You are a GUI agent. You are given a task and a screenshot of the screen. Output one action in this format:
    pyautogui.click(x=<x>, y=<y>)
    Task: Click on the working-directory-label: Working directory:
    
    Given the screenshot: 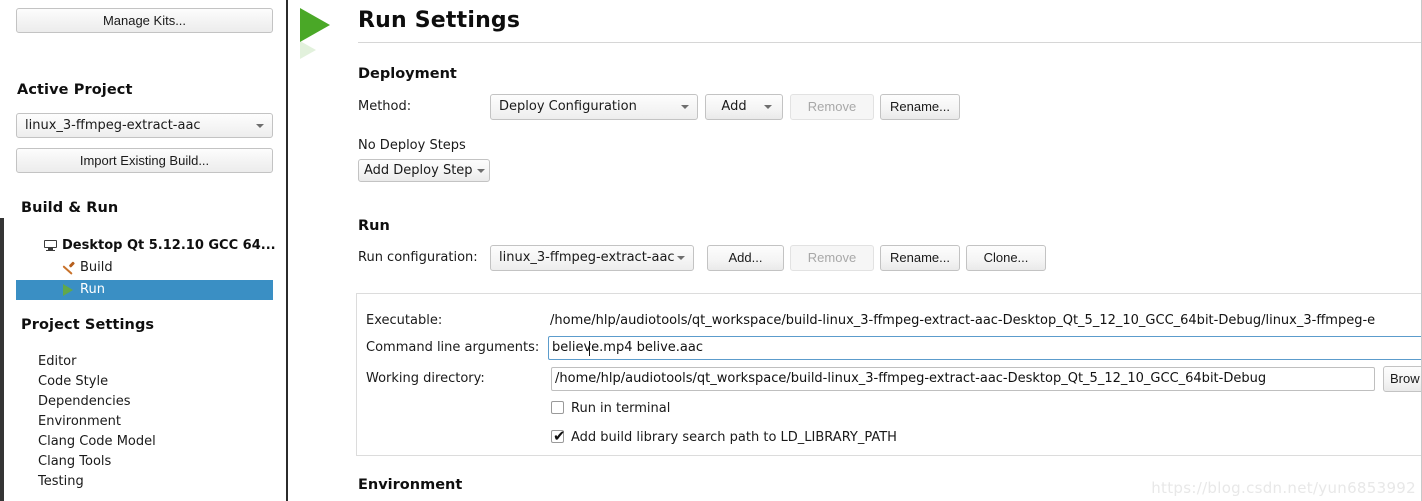 What is the action you would take?
    pyautogui.click(x=425, y=378)
    